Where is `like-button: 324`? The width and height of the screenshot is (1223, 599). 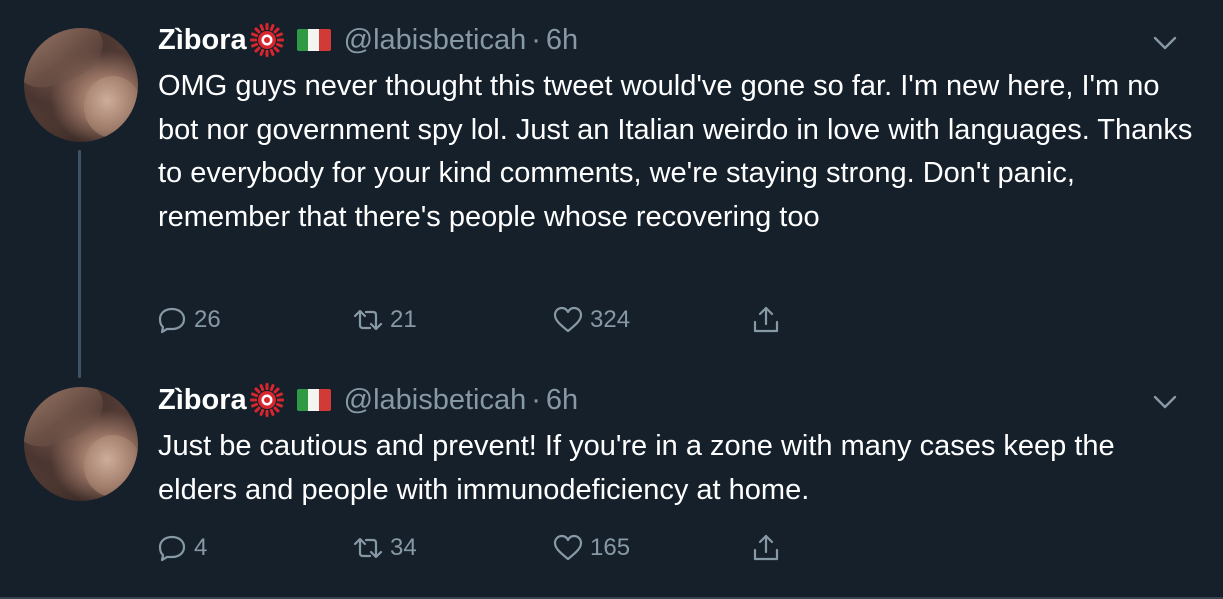 like-button: 324 is located at coordinates (591, 320).